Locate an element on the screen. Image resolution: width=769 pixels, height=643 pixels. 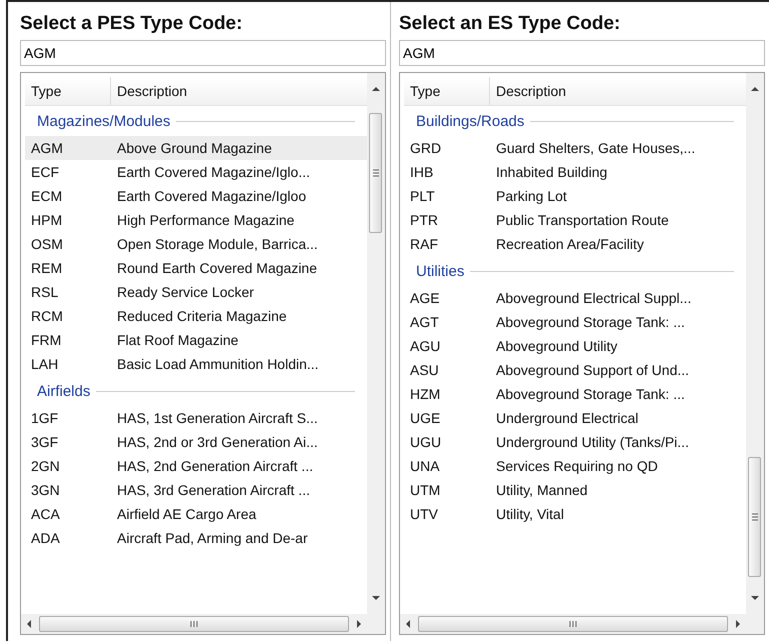
list-row: RCM Reduced Criteria Magazine is located at coordinates (196, 316).